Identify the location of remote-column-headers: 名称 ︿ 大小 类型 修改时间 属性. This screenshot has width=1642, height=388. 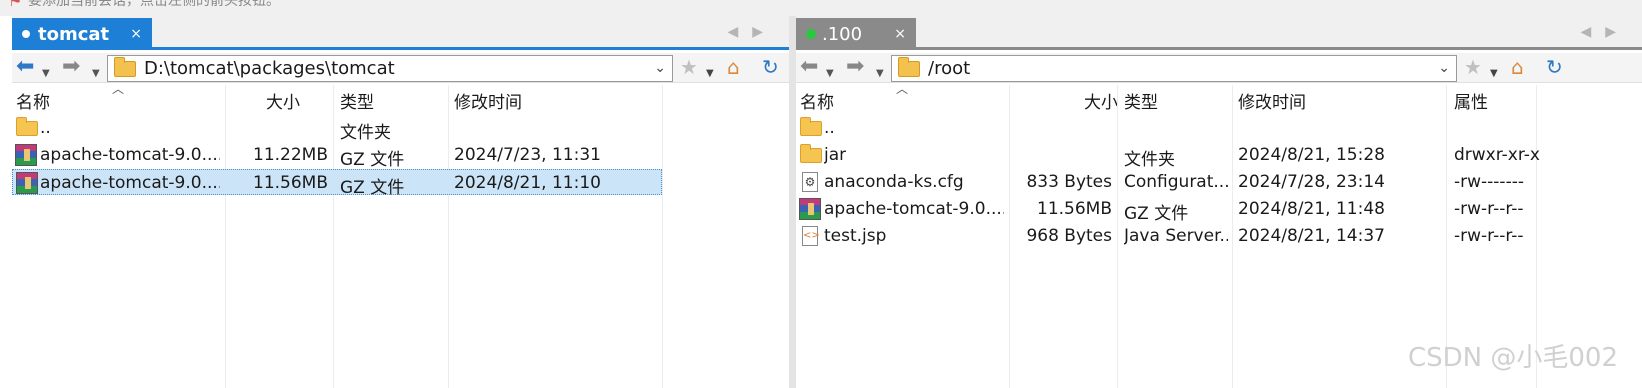
(1219, 97).